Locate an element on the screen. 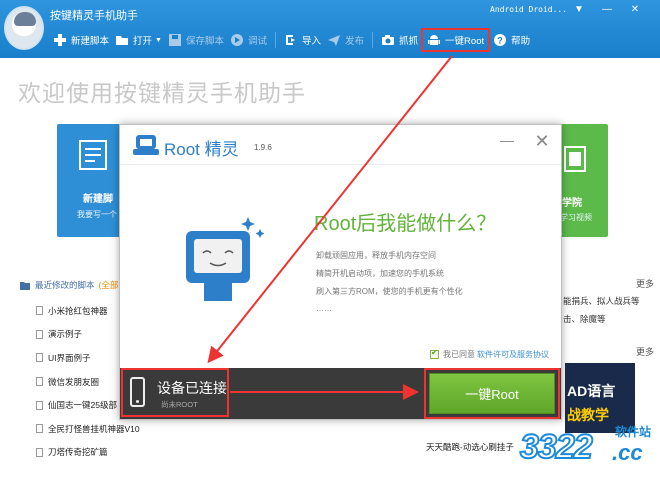  publish-button: 发布 is located at coordinates (345, 40).